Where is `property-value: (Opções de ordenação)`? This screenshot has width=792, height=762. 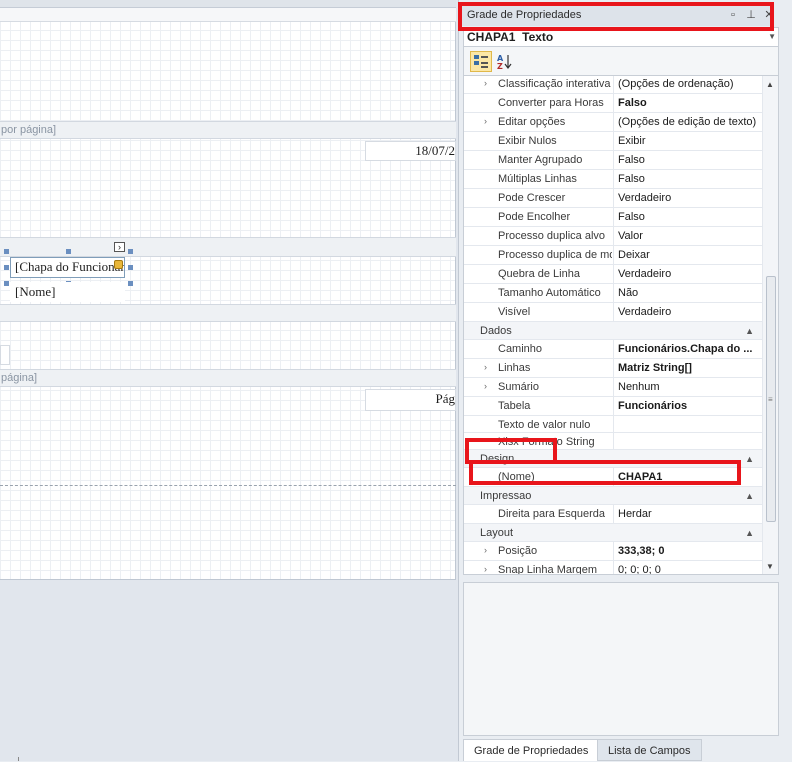 property-value: (Opções de ordenação) is located at coordinates (687, 84).